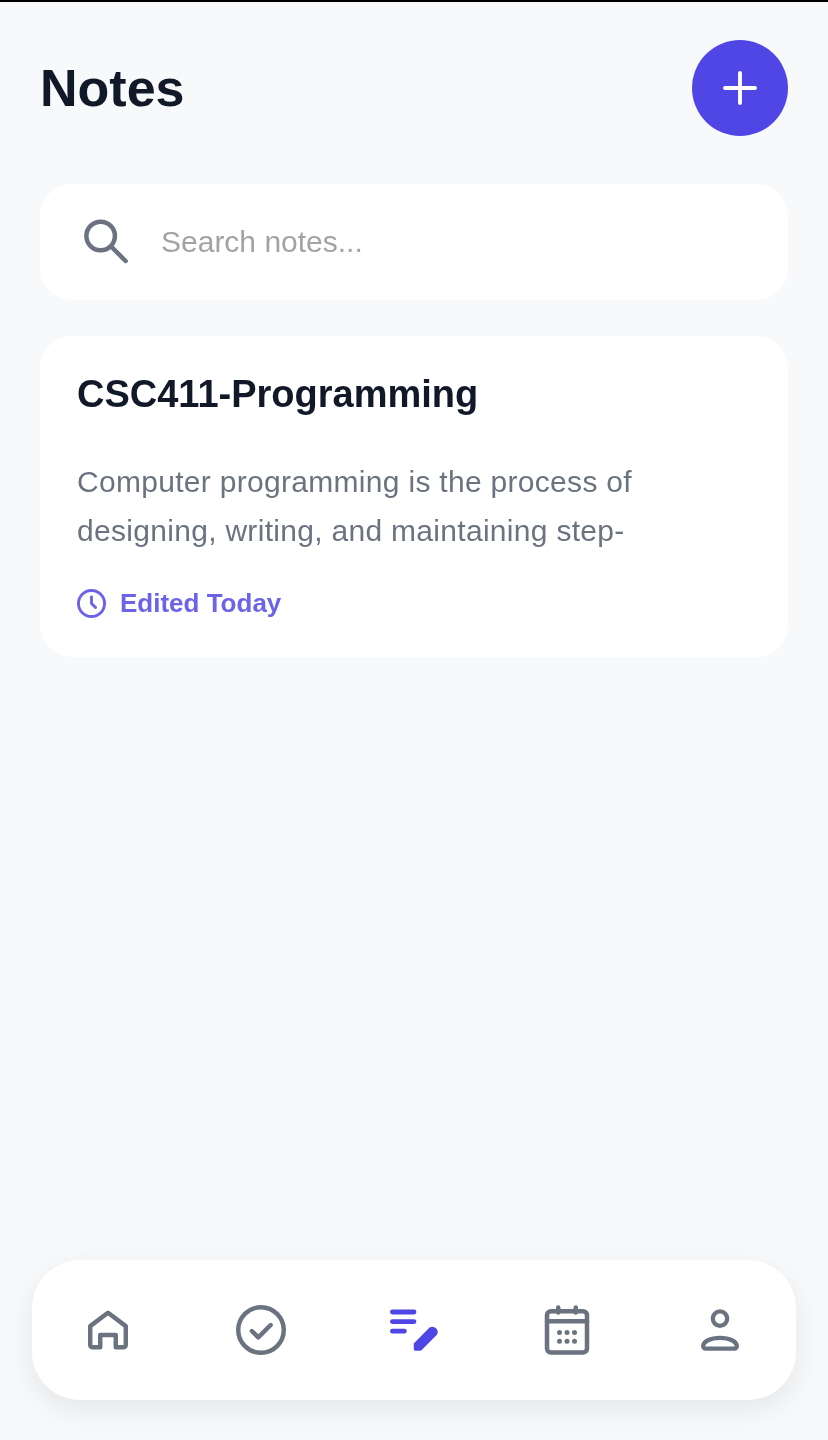 The height and width of the screenshot is (1440, 828). I want to click on check-circle-icon, so click(261, 1330).